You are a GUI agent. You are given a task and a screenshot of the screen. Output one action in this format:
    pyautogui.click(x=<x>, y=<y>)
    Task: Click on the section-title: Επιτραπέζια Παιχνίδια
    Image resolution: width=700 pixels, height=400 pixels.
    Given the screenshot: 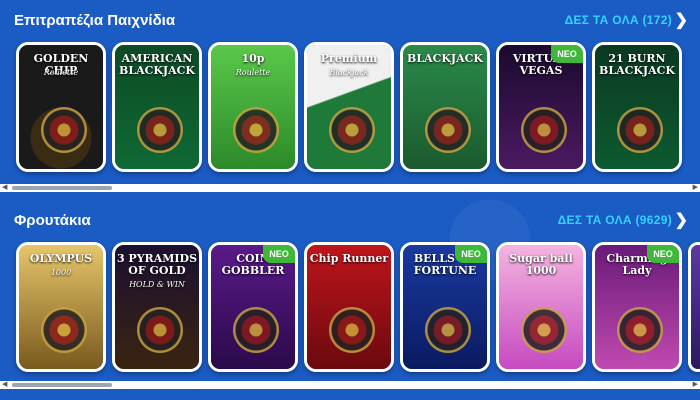 What is the action you would take?
    pyautogui.click(x=95, y=20)
    